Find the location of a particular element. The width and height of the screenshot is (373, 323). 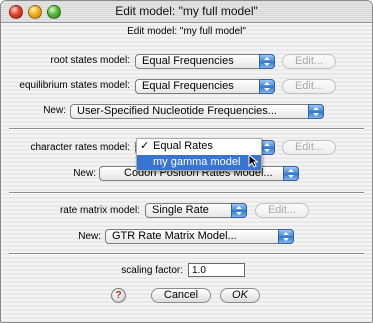

scaling-factor-input: 1.0 is located at coordinates (216, 270).